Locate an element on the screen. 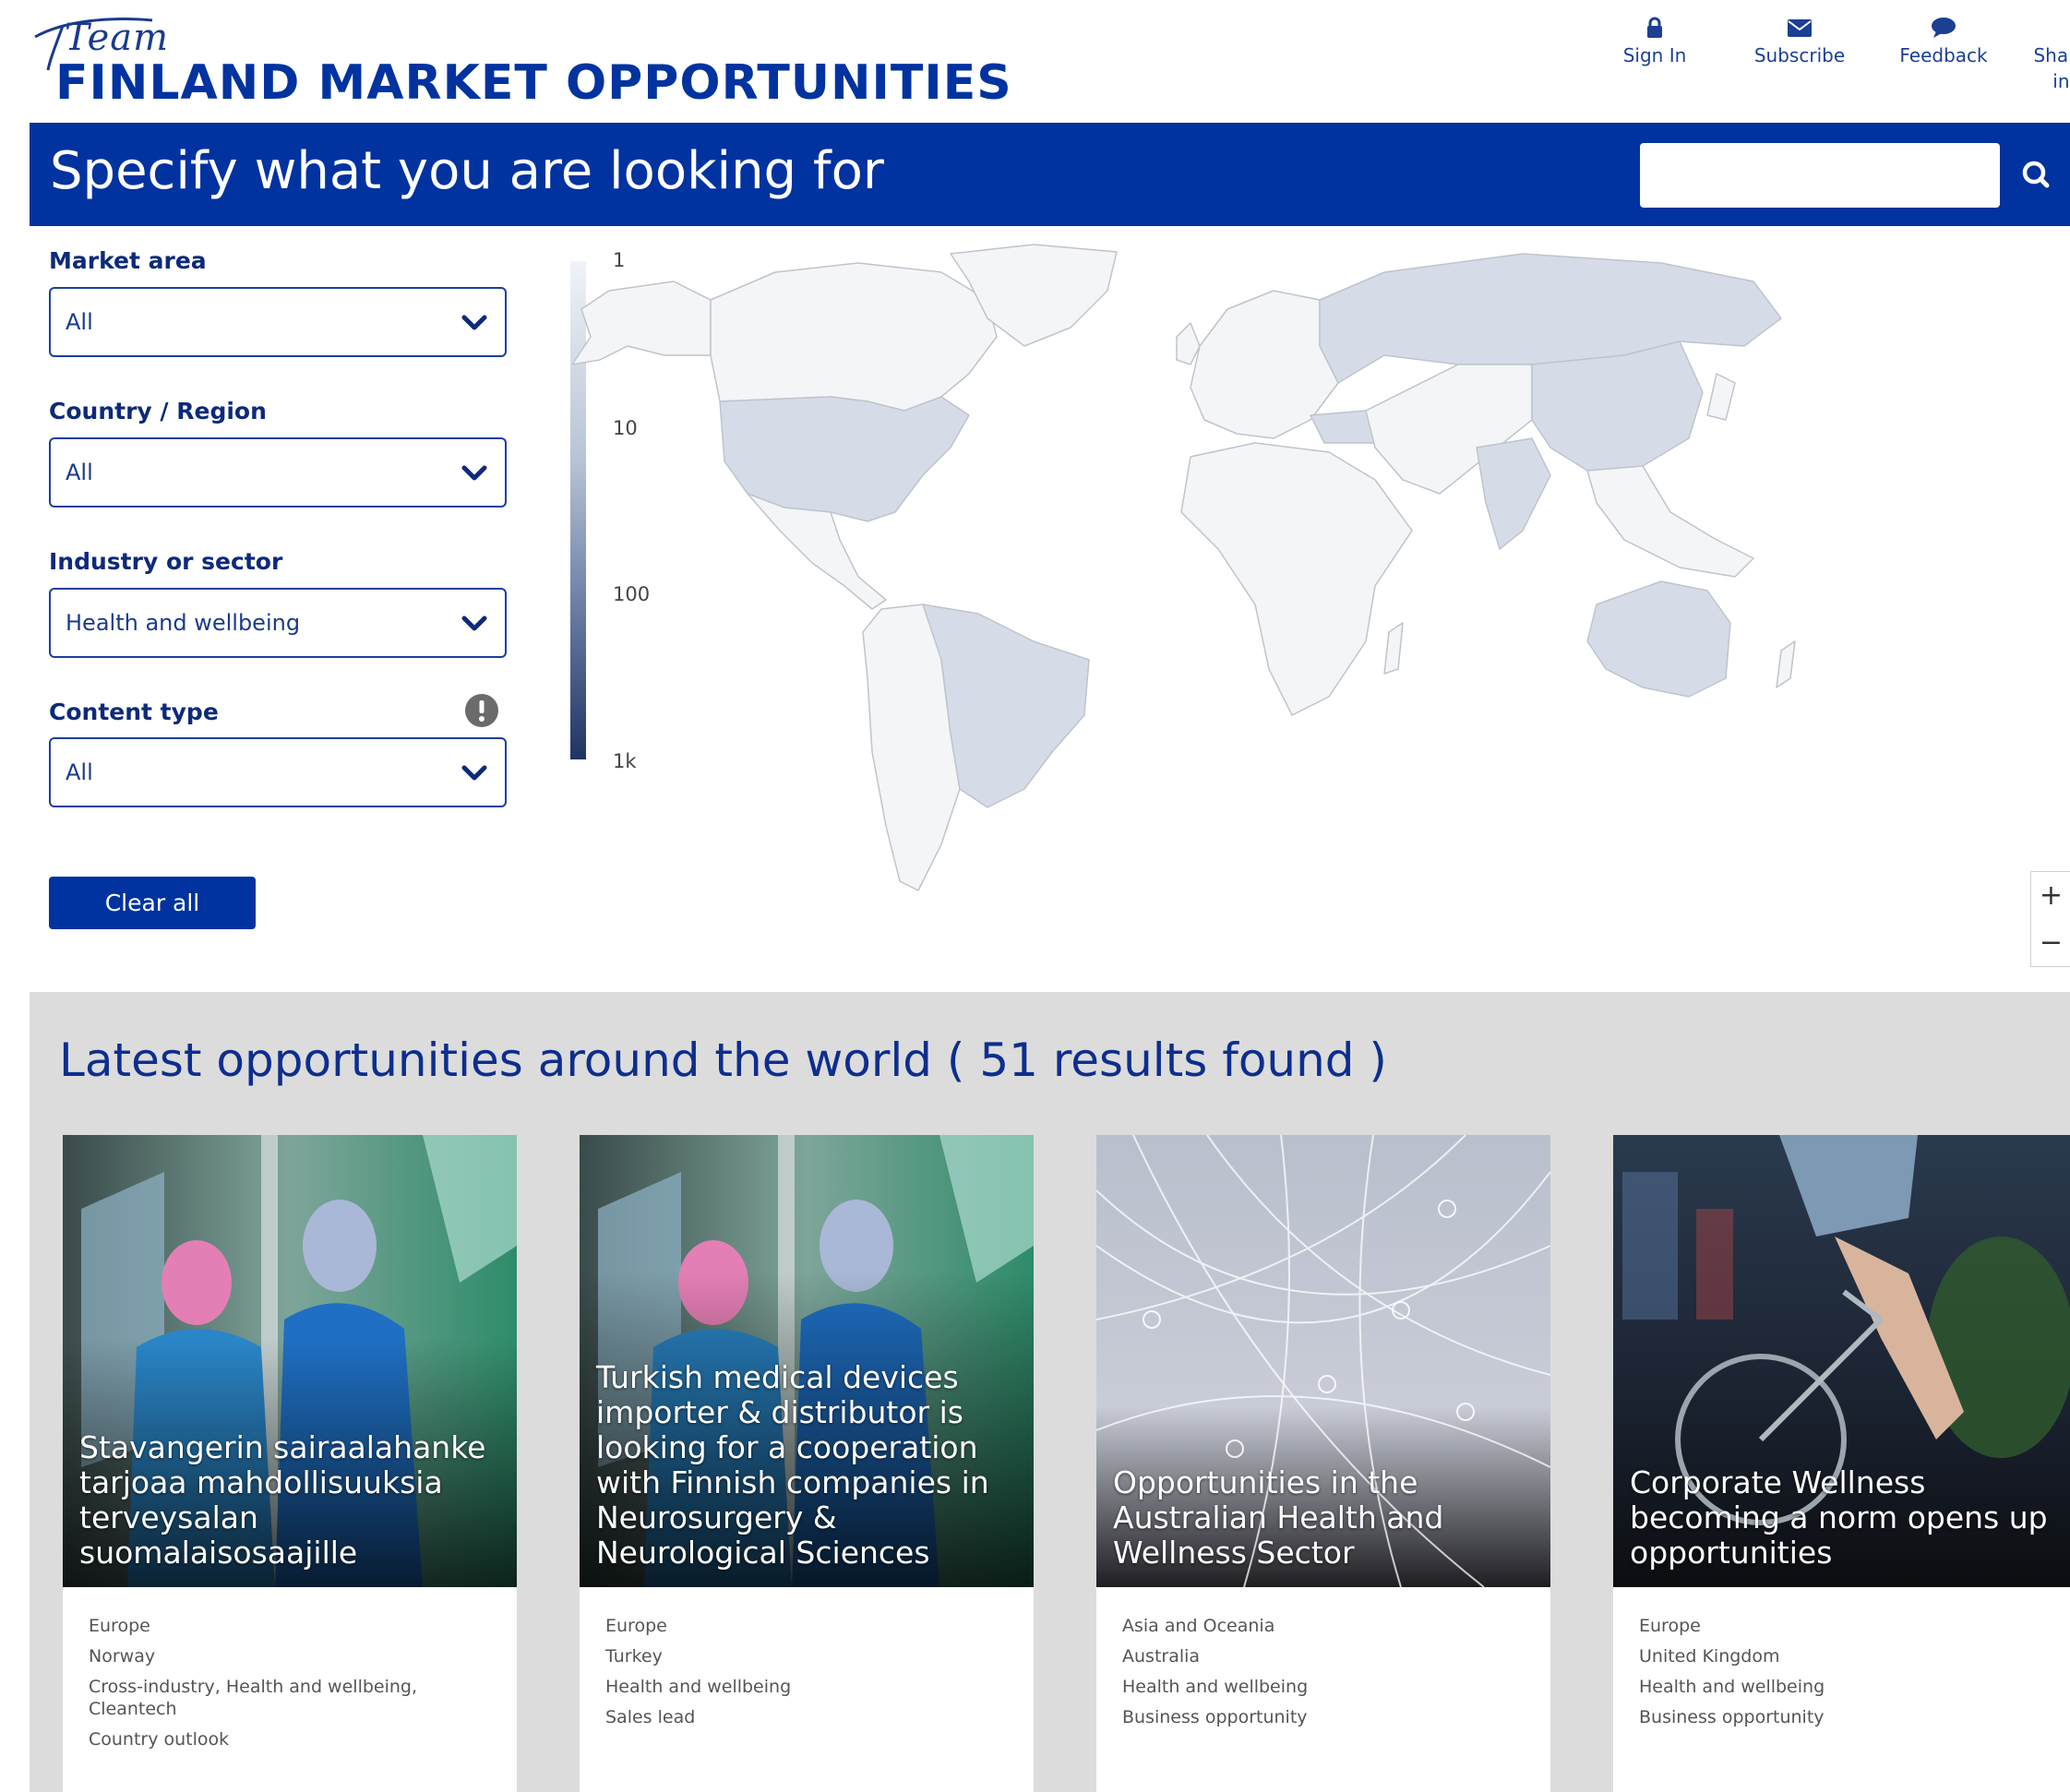 The image size is (2070, 1792). search-icon is located at coordinates (2036, 175).